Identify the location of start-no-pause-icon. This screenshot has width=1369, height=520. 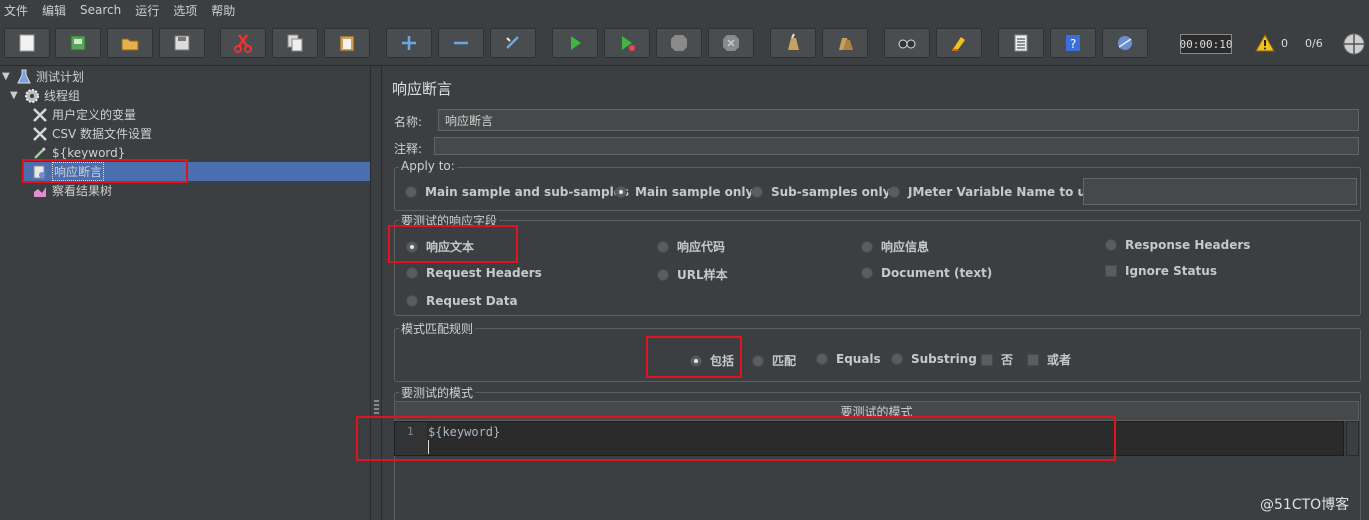
(628, 43).